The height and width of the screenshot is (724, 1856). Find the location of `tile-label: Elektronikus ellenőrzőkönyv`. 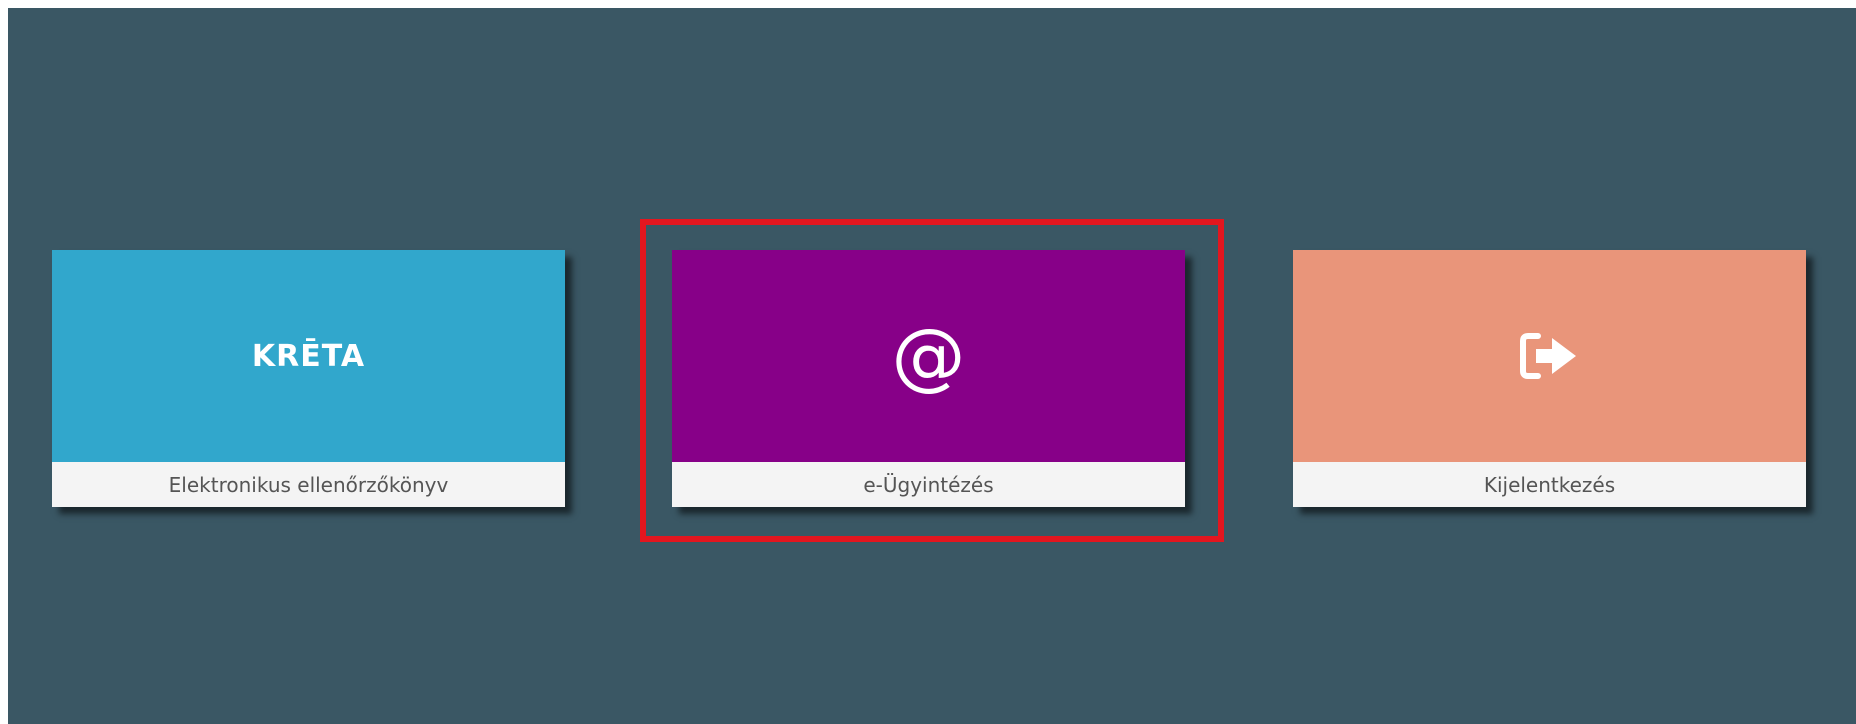

tile-label: Elektronikus ellenőrzőkönyv is located at coordinates (308, 484).